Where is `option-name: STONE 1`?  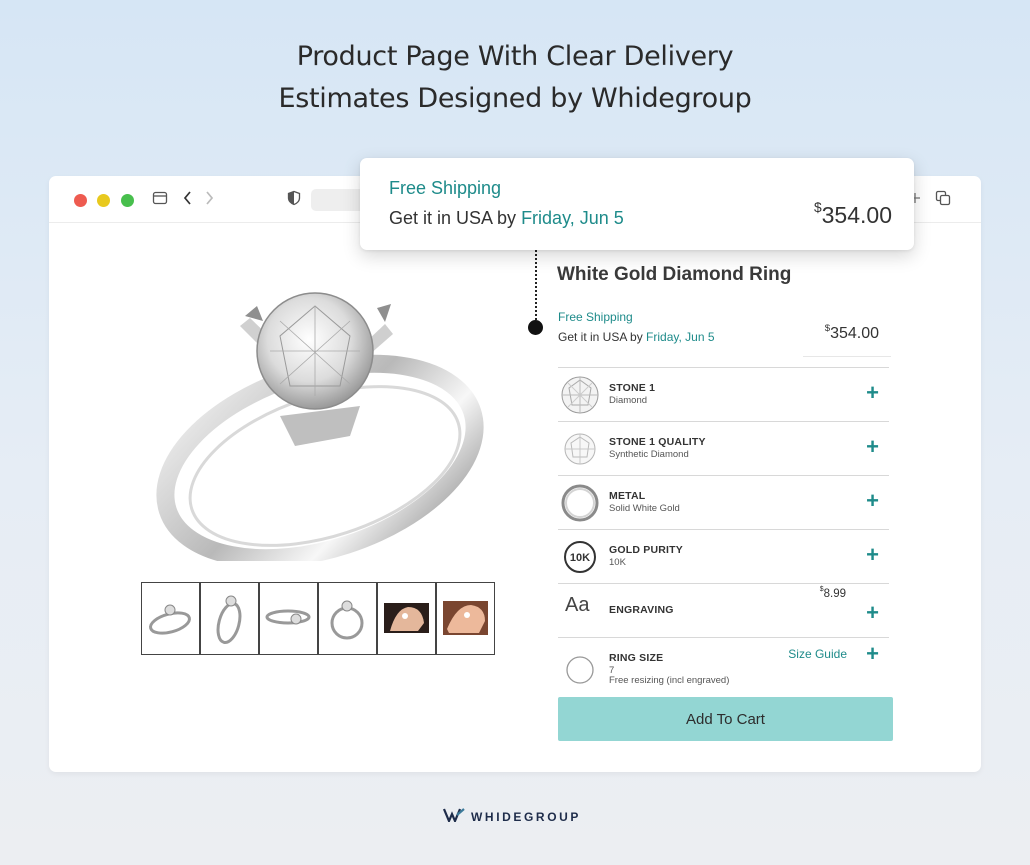
option-name: STONE 1 is located at coordinates (632, 388).